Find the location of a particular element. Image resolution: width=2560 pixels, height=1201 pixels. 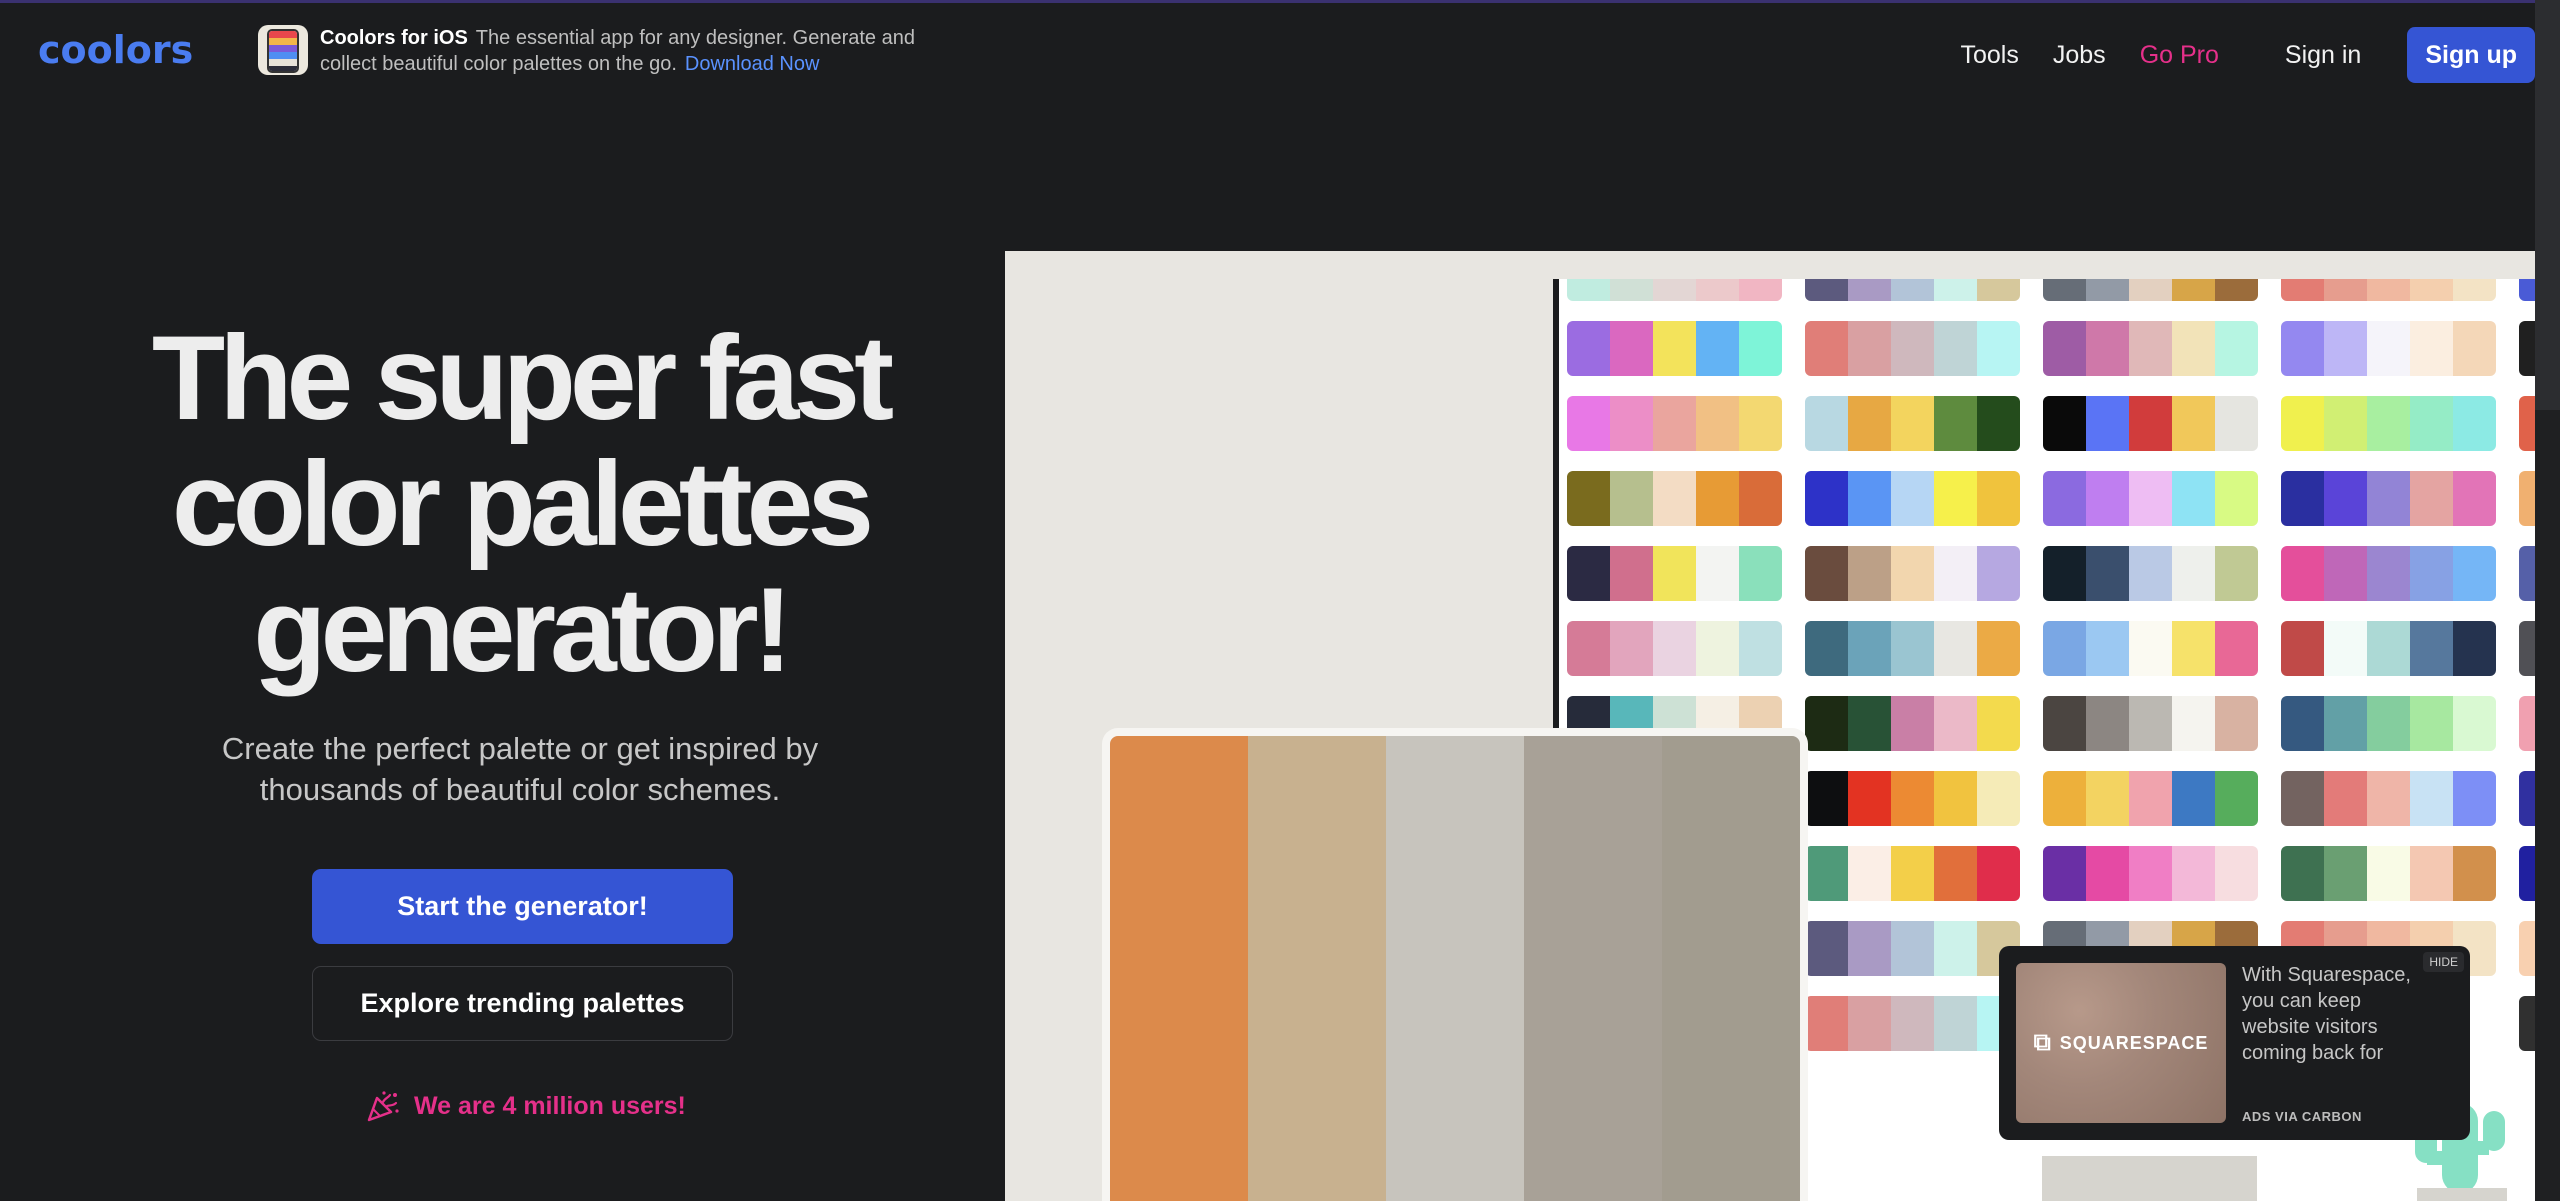

explore-trending-button: Explore trending palettes is located at coordinates (522, 1003).